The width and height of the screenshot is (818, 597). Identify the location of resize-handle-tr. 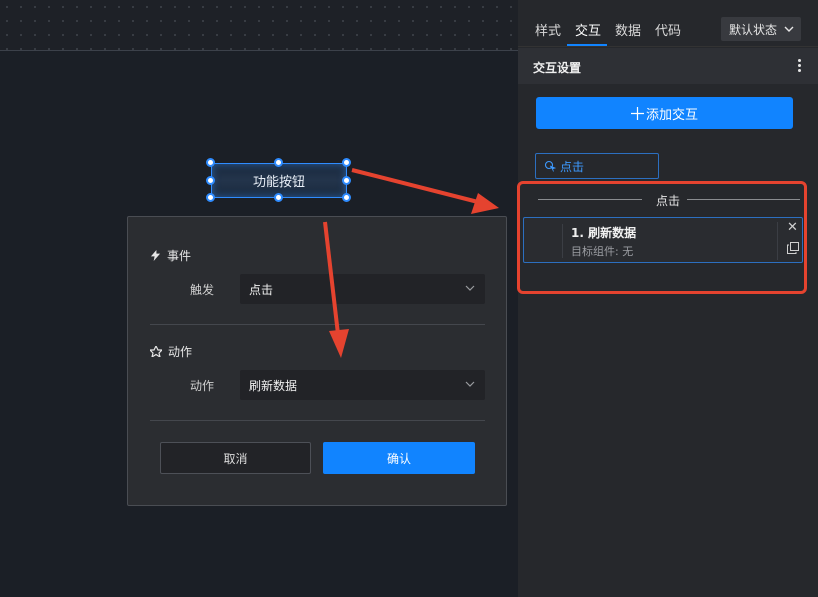
(346, 162).